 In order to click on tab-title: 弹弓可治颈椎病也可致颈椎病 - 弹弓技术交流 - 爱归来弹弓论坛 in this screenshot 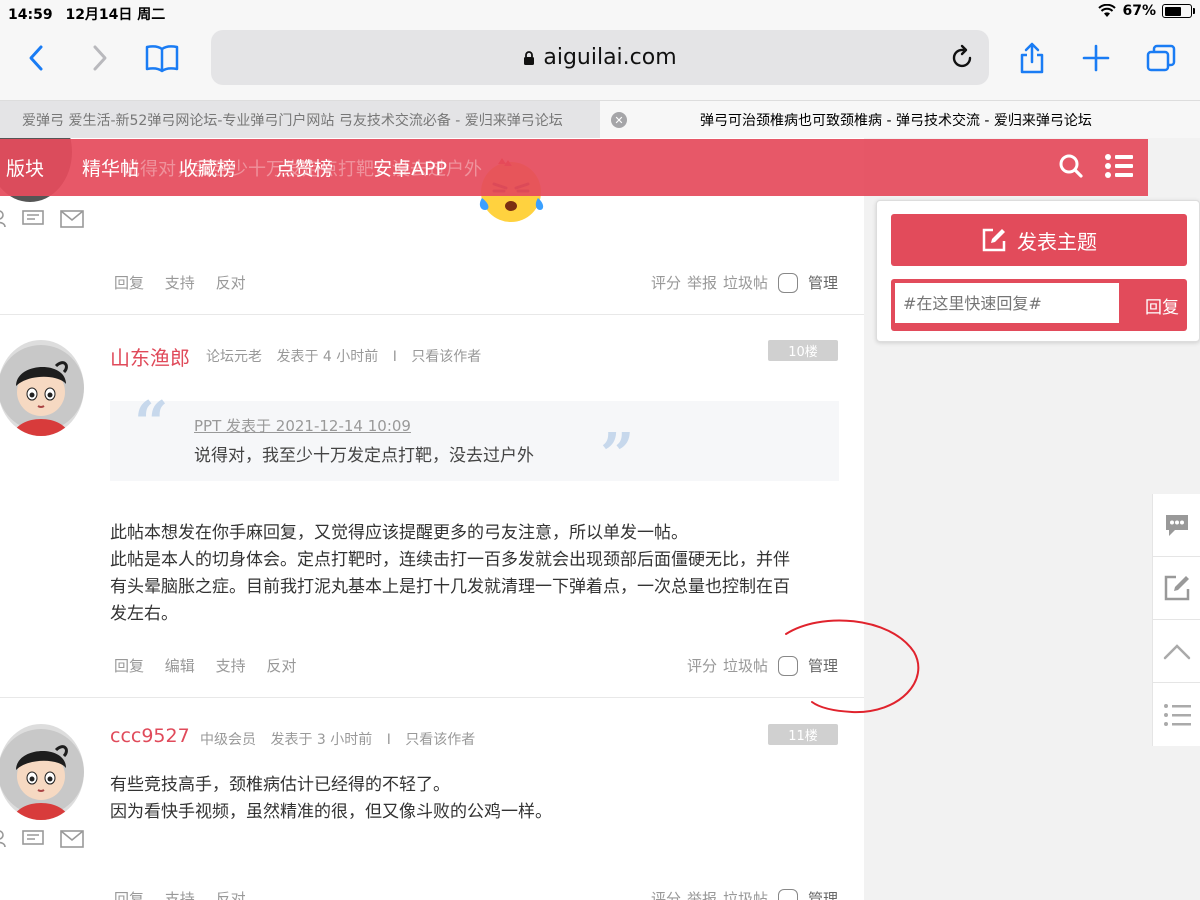, I will do `click(896, 121)`.